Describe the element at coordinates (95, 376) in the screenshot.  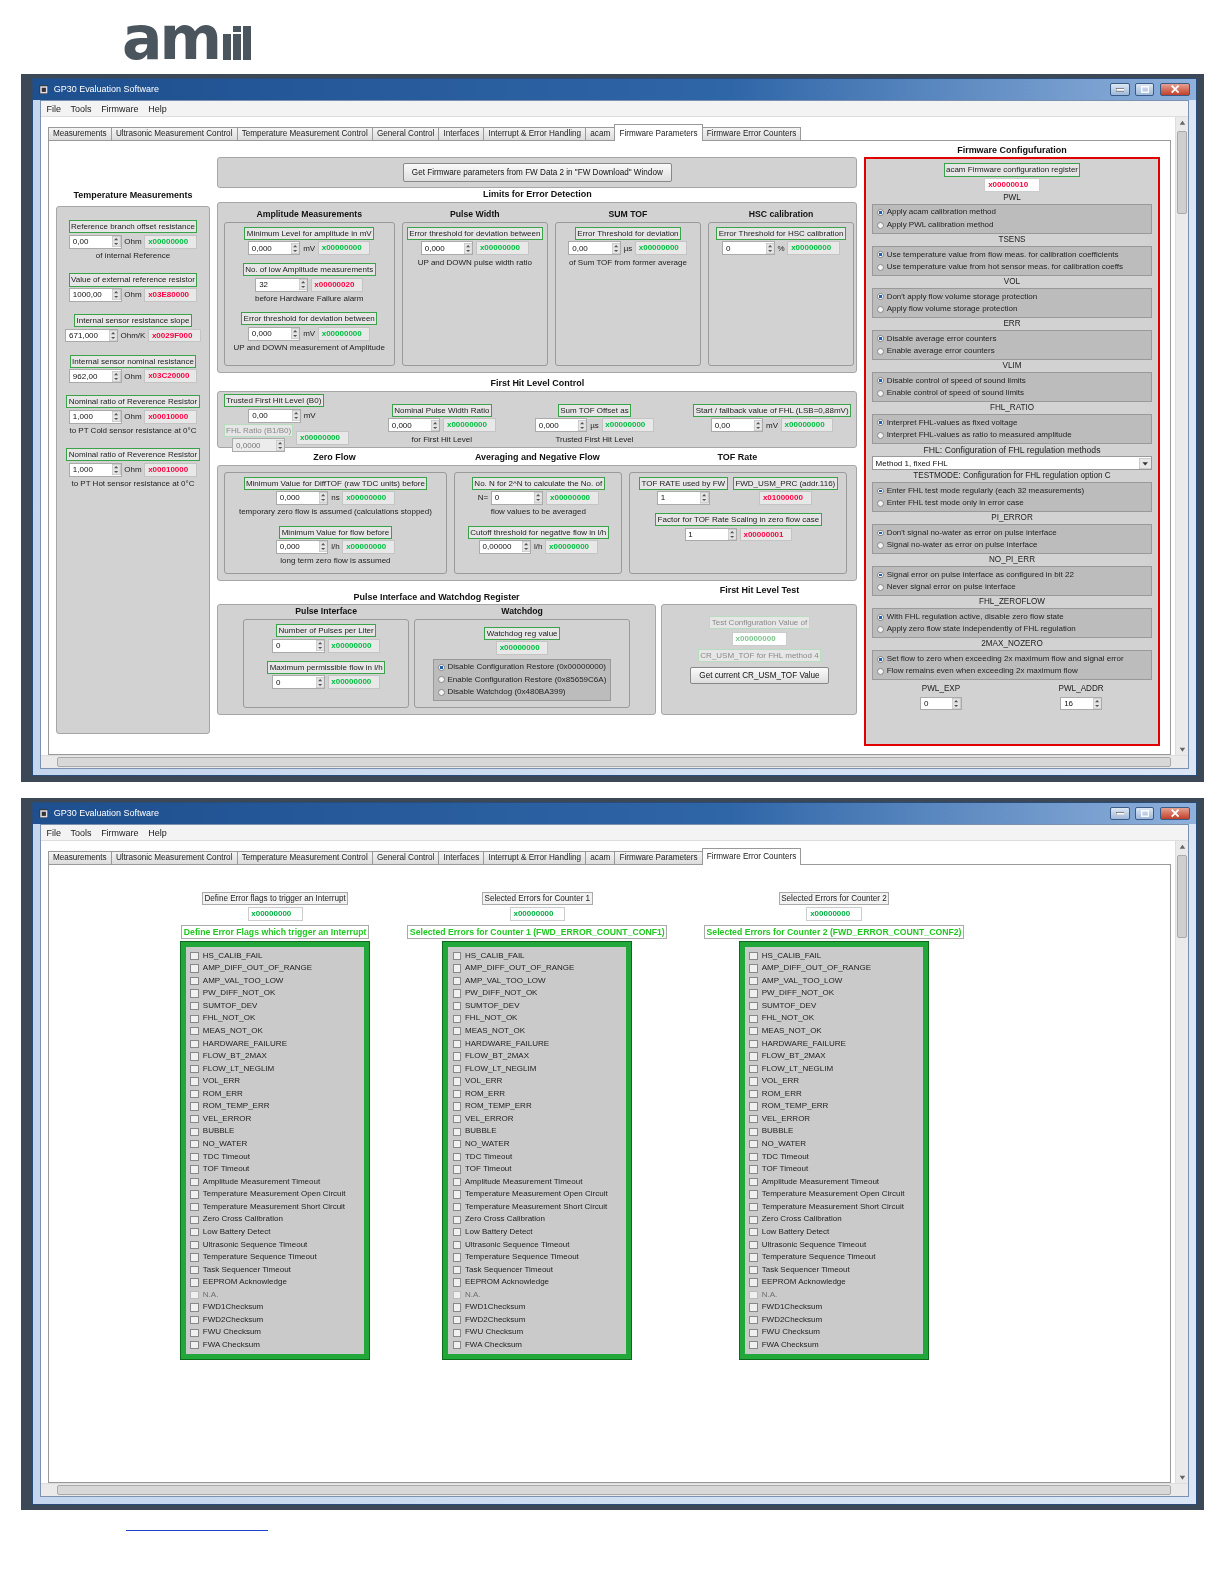
I see `number-field: 962,00` at that location.